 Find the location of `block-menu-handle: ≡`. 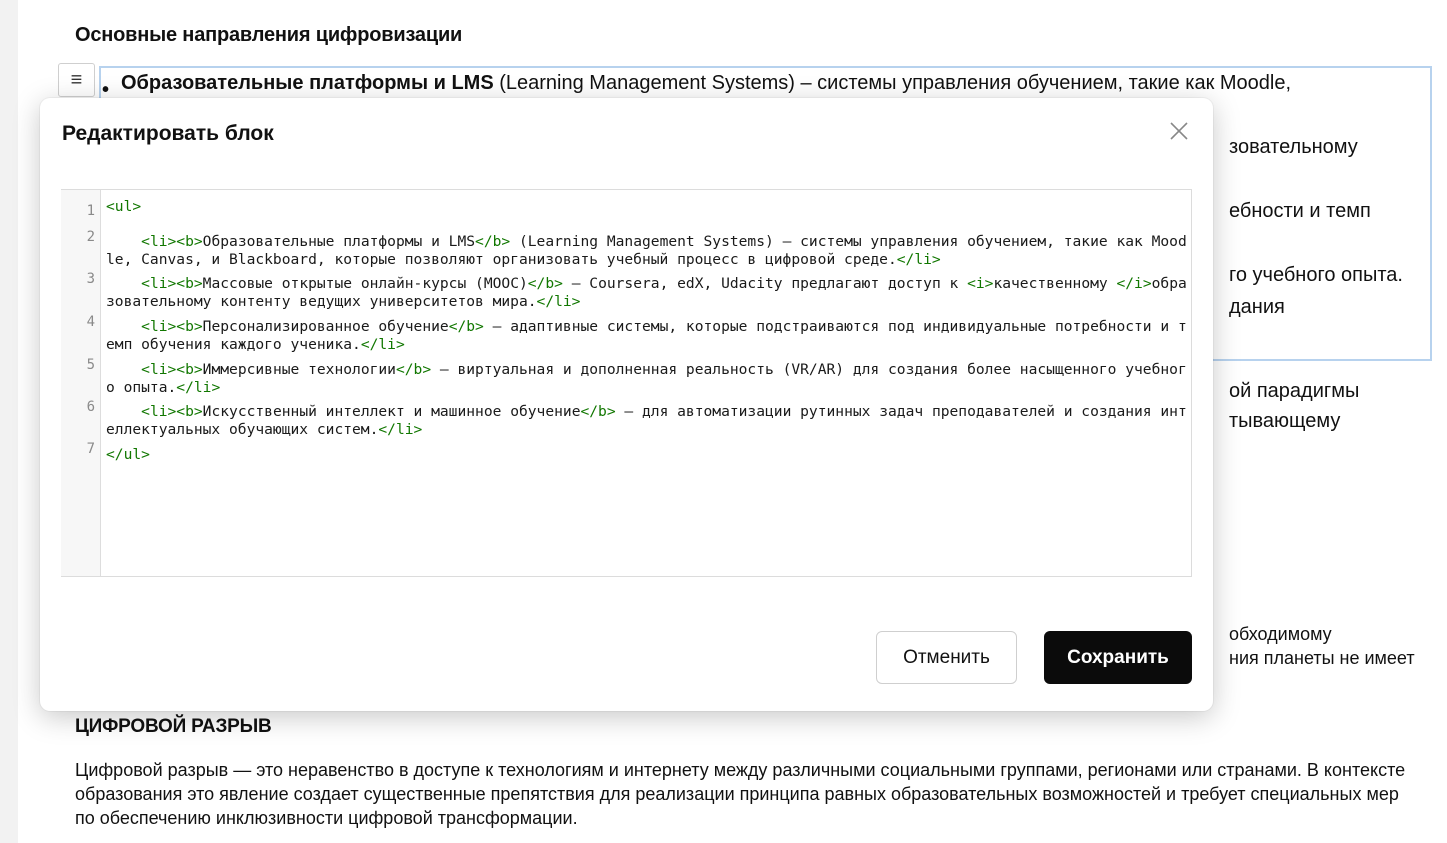

block-menu-handle: ≡ is located at coordinates (76, 80).